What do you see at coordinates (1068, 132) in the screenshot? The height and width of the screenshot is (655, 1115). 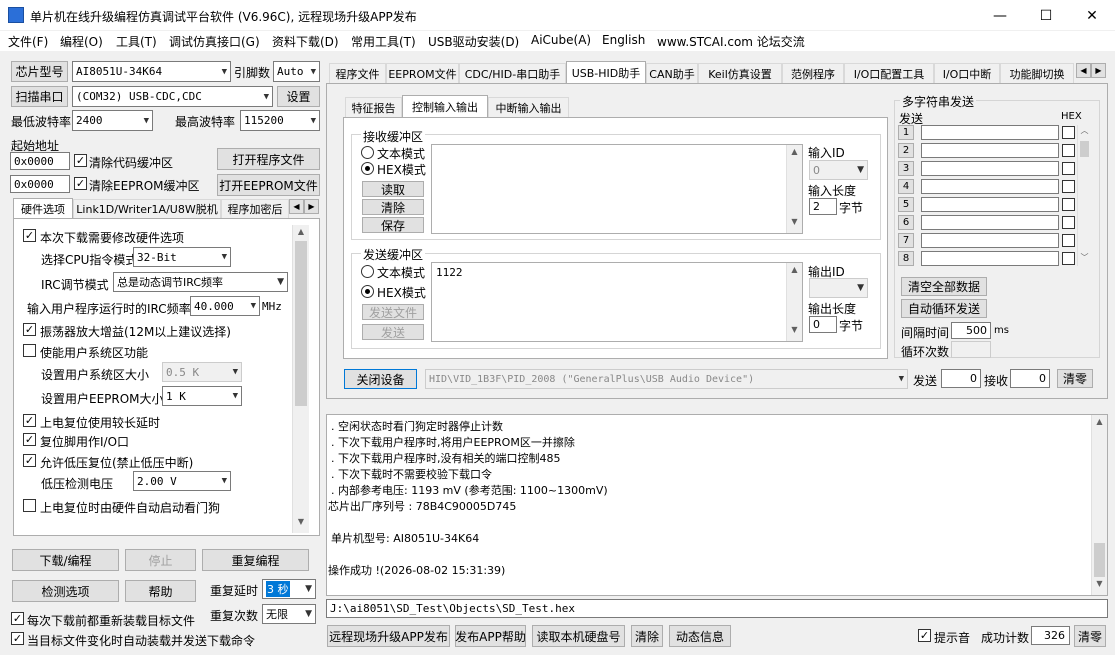 I see `multi-row-1-hex-checkbox` at bounding box center [1068, 132].